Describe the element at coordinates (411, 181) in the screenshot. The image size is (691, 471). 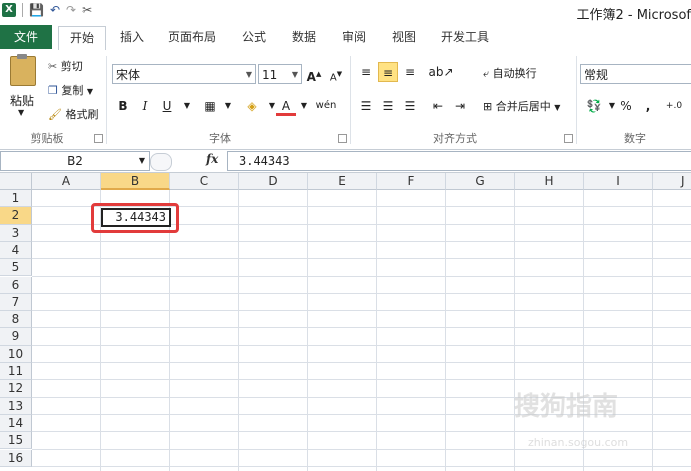
I see `column-header-f: F` at that location.